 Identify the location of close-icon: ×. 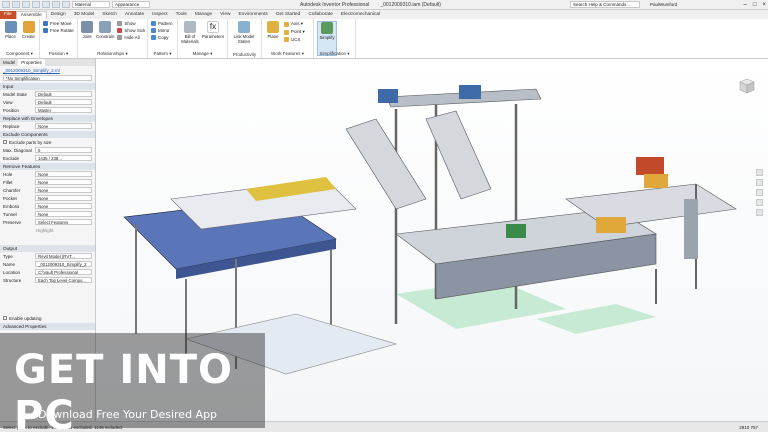
(764, 5).